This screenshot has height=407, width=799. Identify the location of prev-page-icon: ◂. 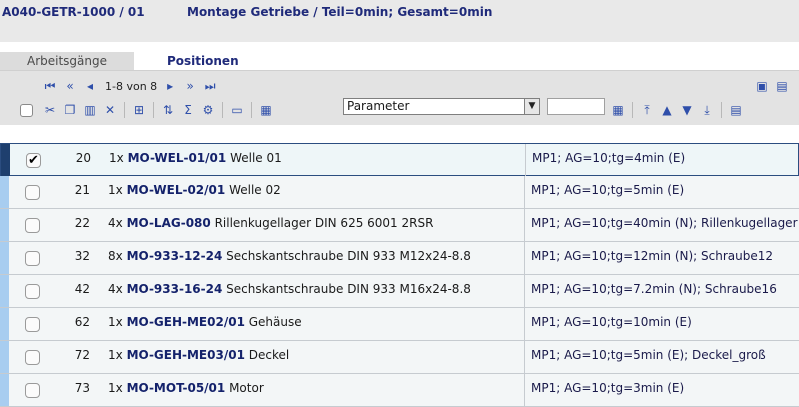
(90, 86).